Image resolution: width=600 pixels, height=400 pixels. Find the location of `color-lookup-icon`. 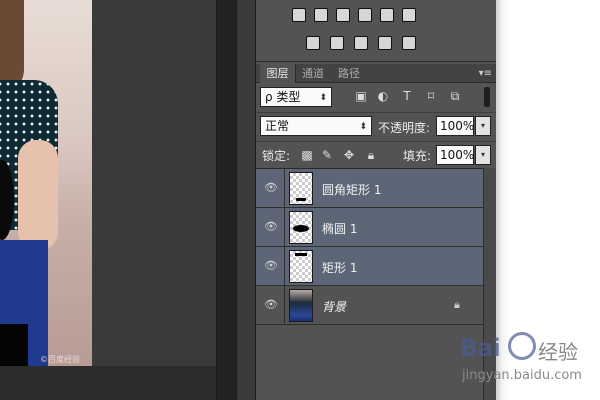

color-lookup-icon is located at coordinates (409, 15).